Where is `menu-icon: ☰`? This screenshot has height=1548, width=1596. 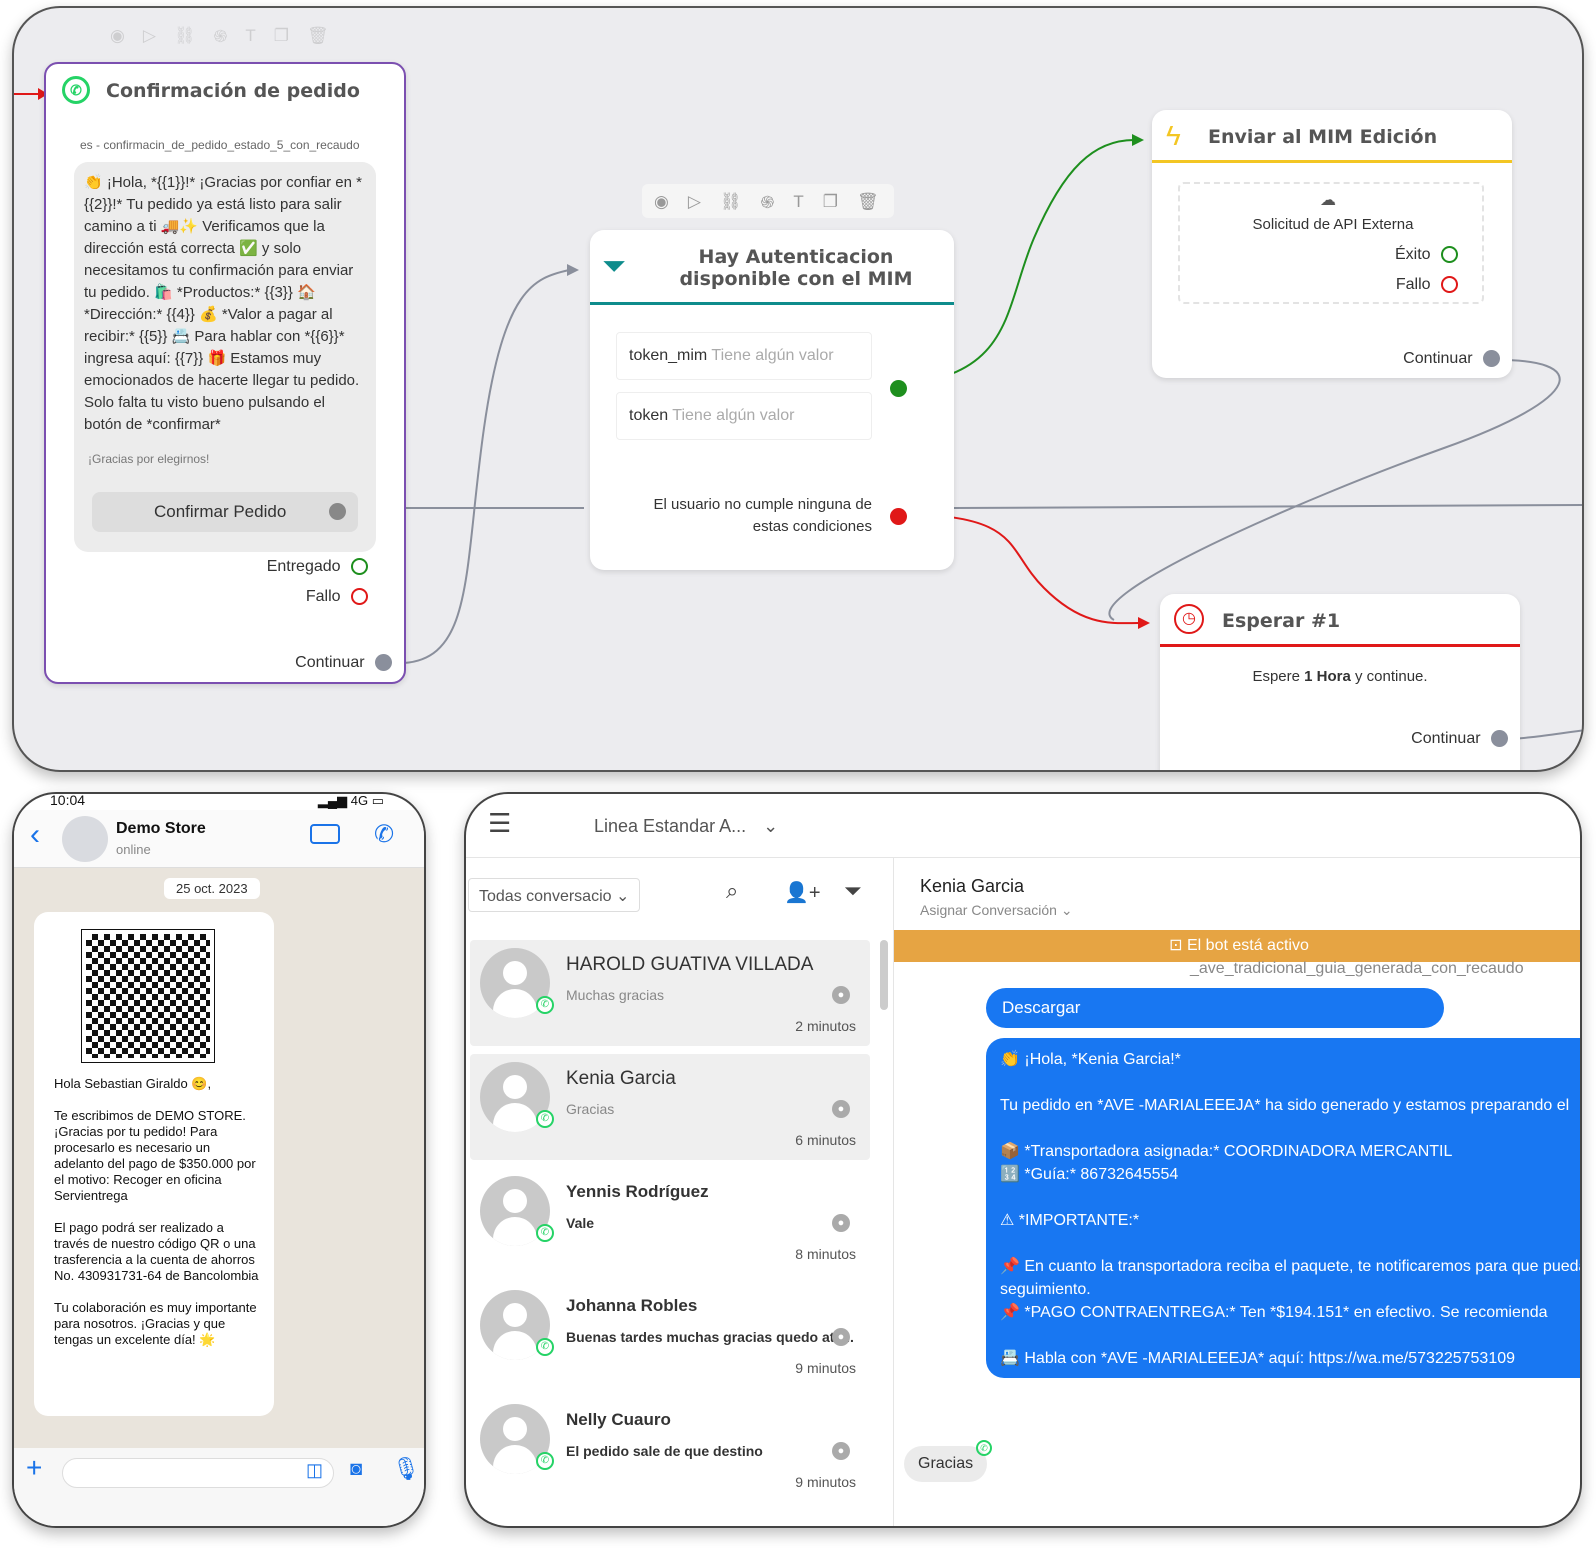
menu-icon: ☰ is located at coordinates (499, 823).